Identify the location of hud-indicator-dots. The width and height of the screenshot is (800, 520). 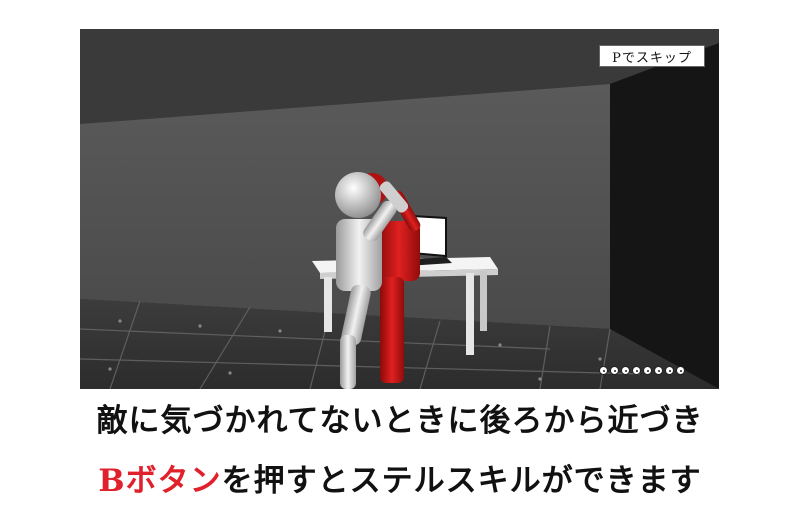
(642, 370).